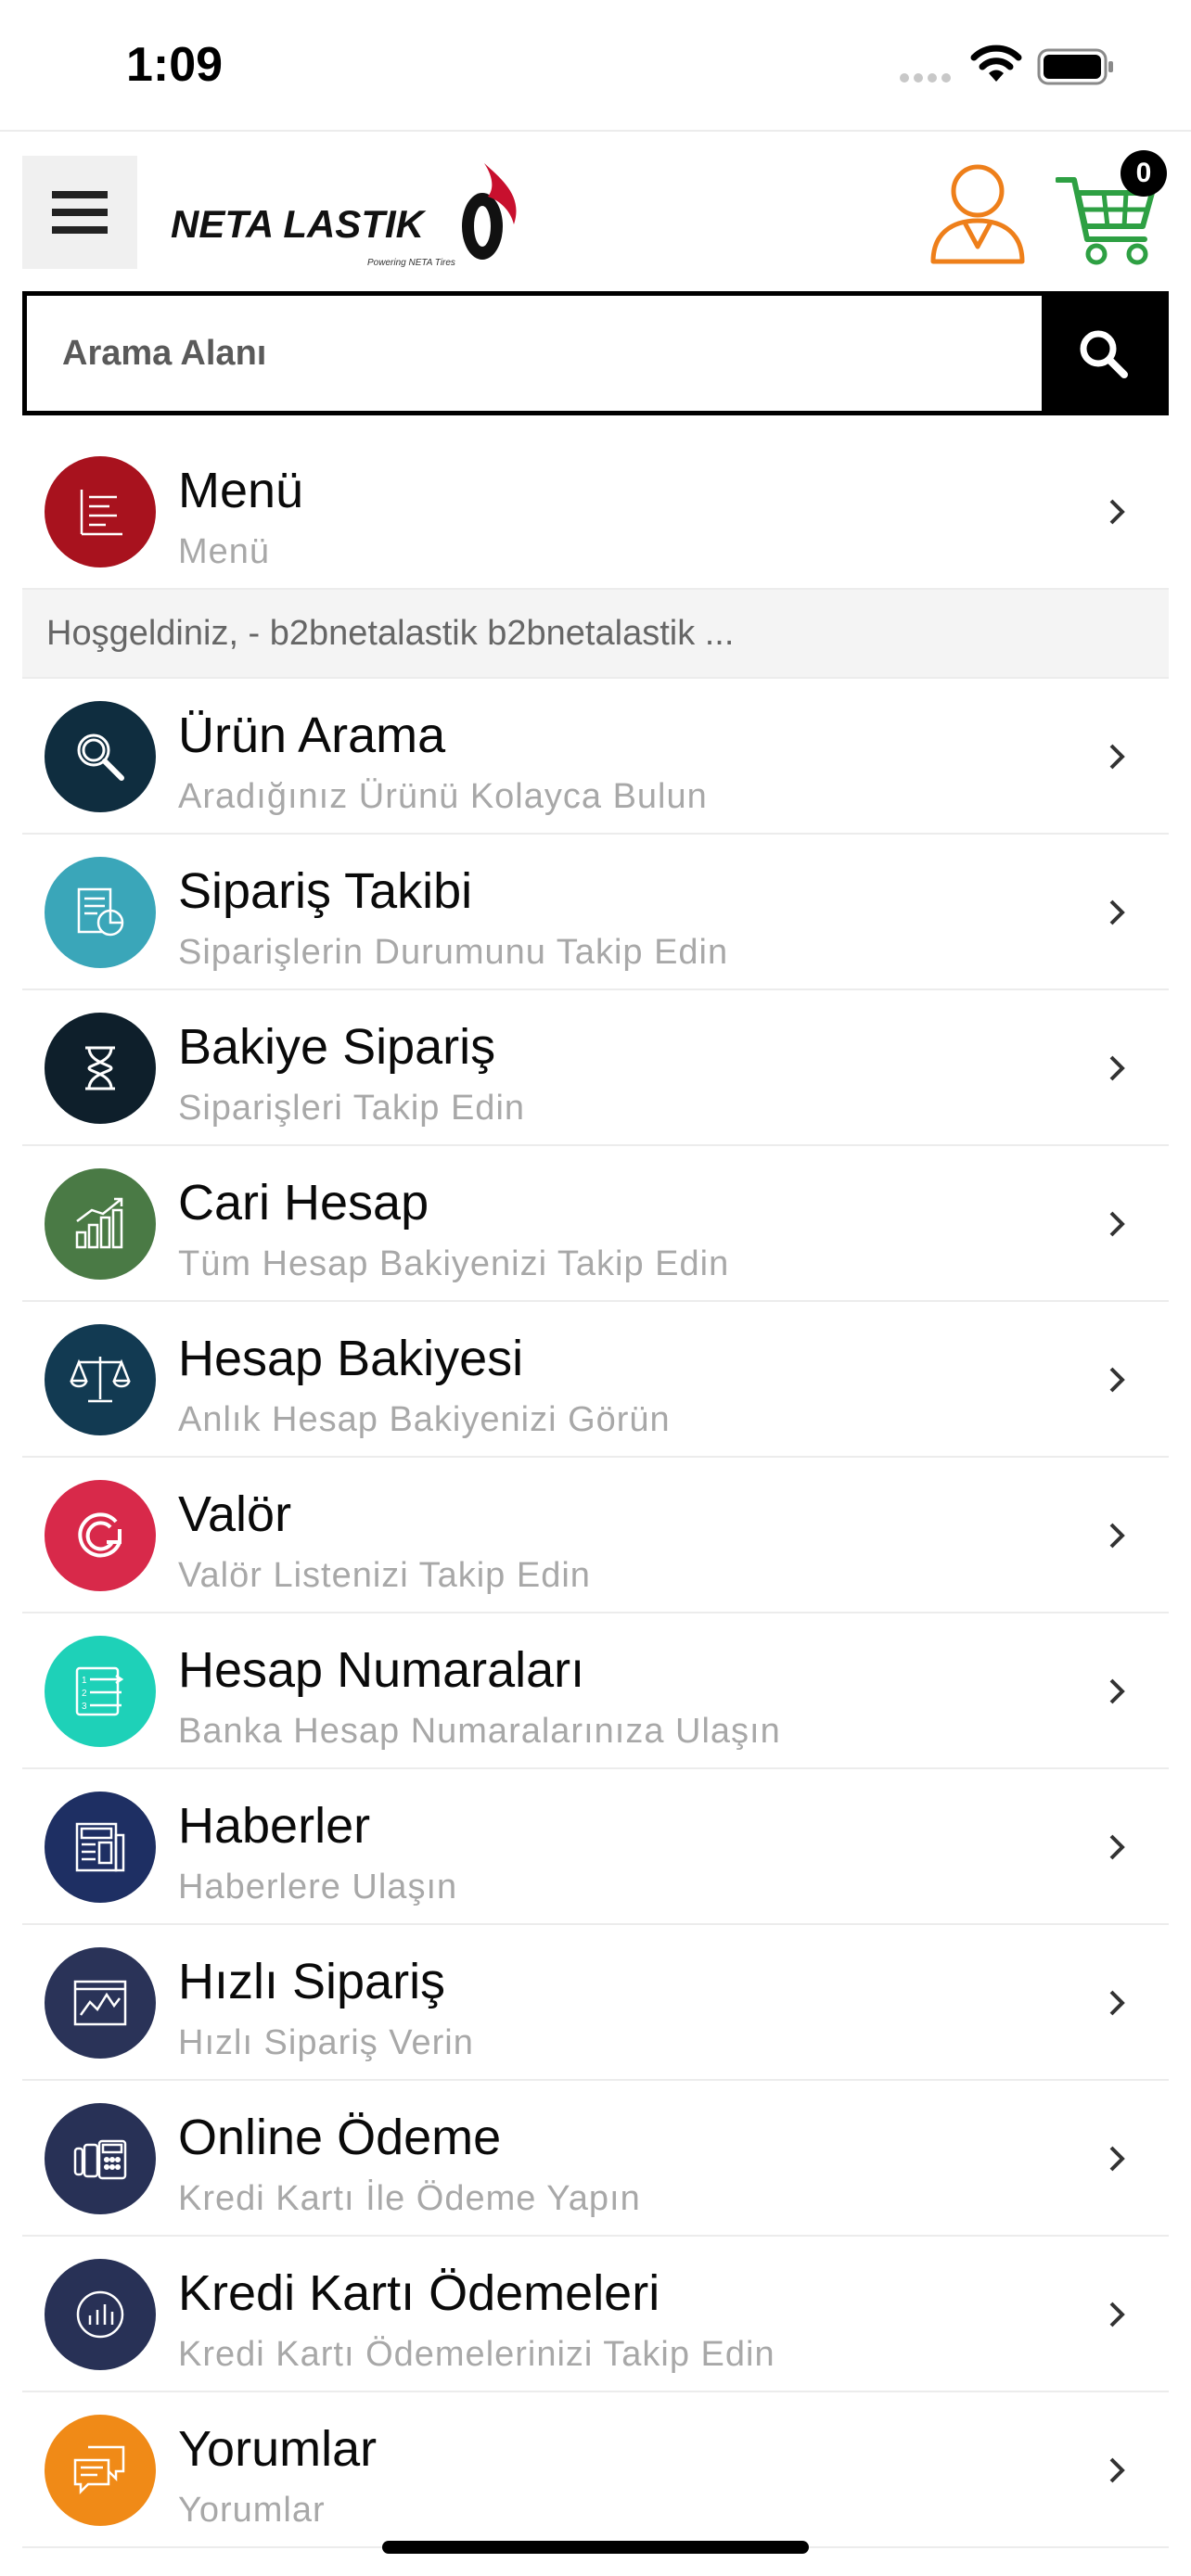 The height and width of the screenshot is (2576, 1191). Describe the element at coordinates (595, 2547) in the screenshot. I see `home-indicator` at that location.